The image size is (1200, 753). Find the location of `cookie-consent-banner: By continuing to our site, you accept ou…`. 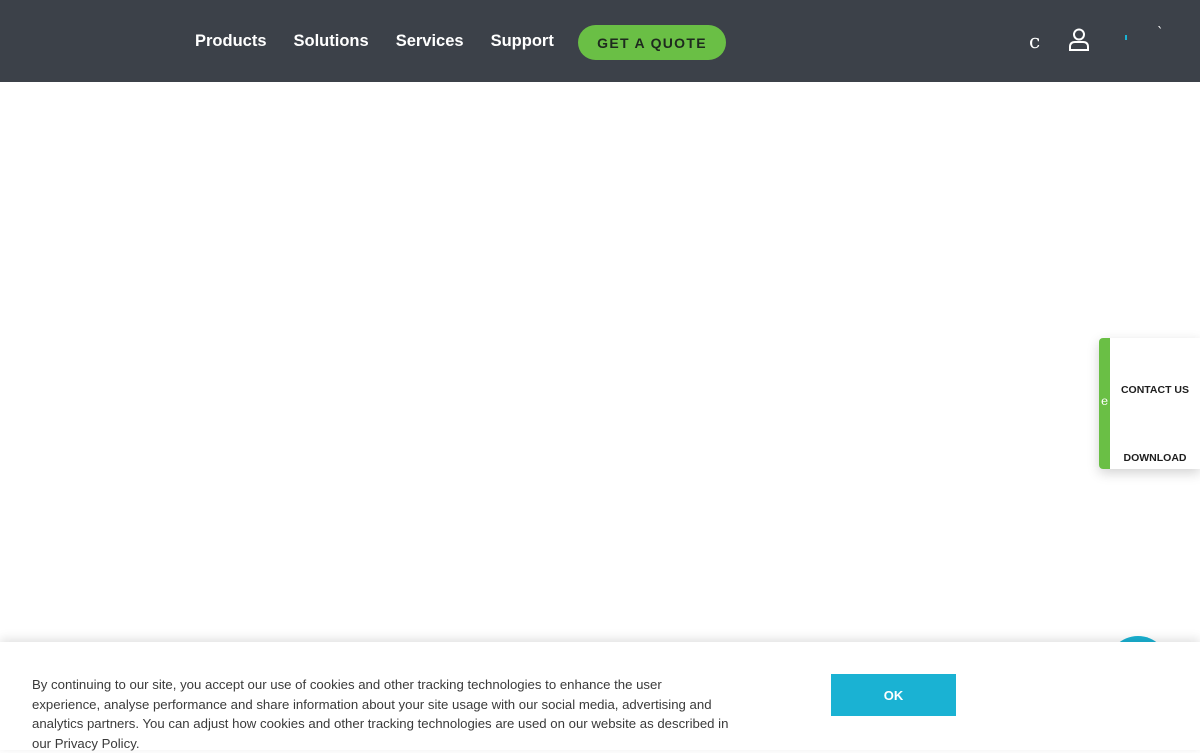

cookie-consent-banner: By continuing to our site, you accept ou… is located at coordinates (600, 696).